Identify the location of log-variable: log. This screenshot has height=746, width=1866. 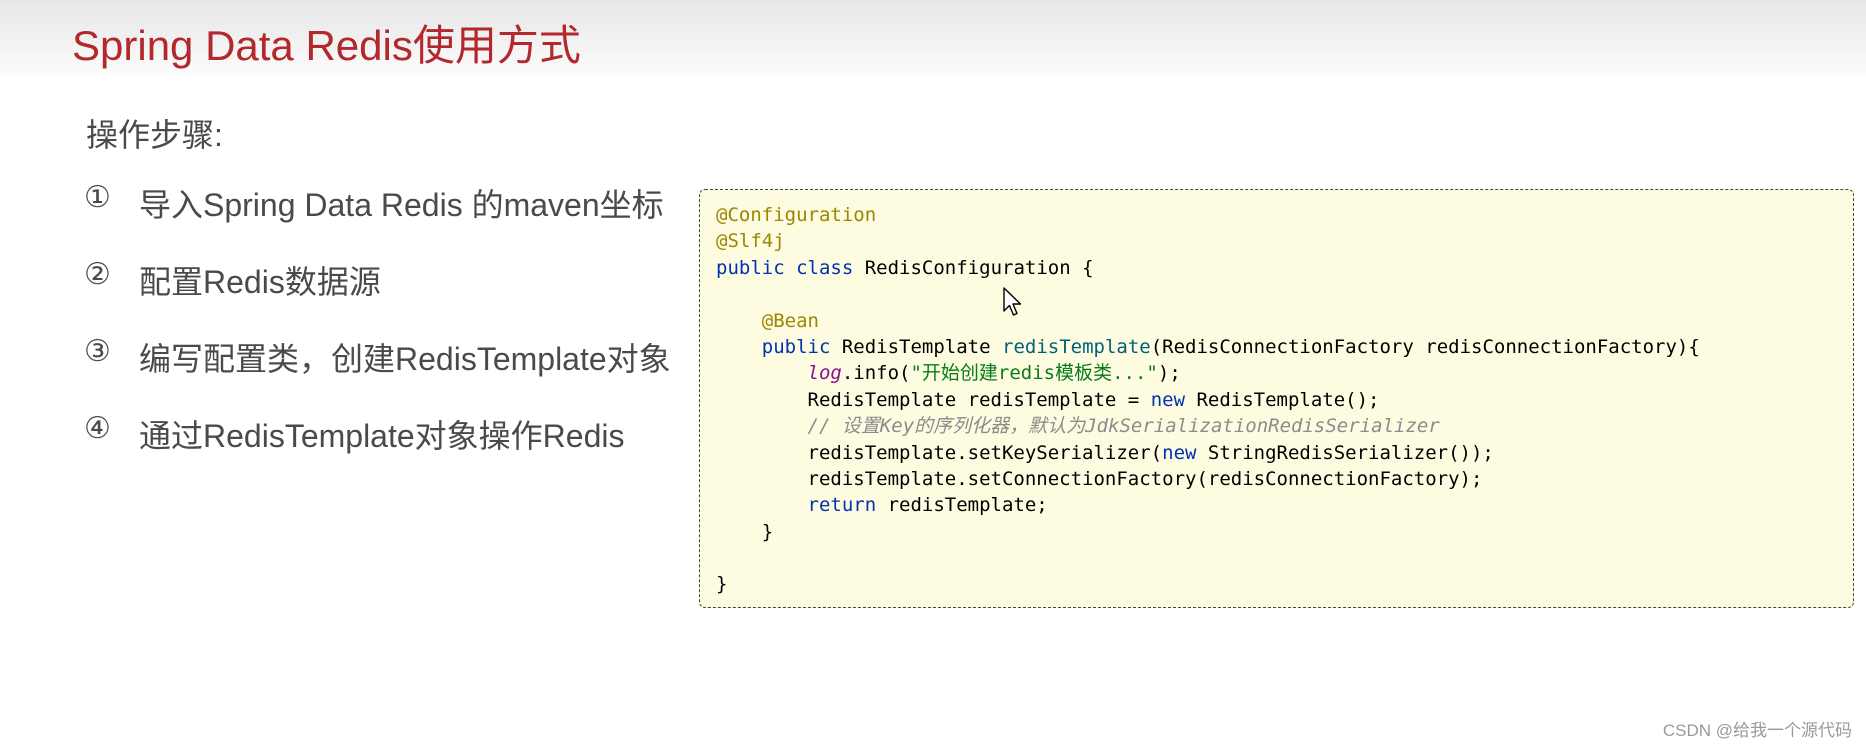
(824, 373).